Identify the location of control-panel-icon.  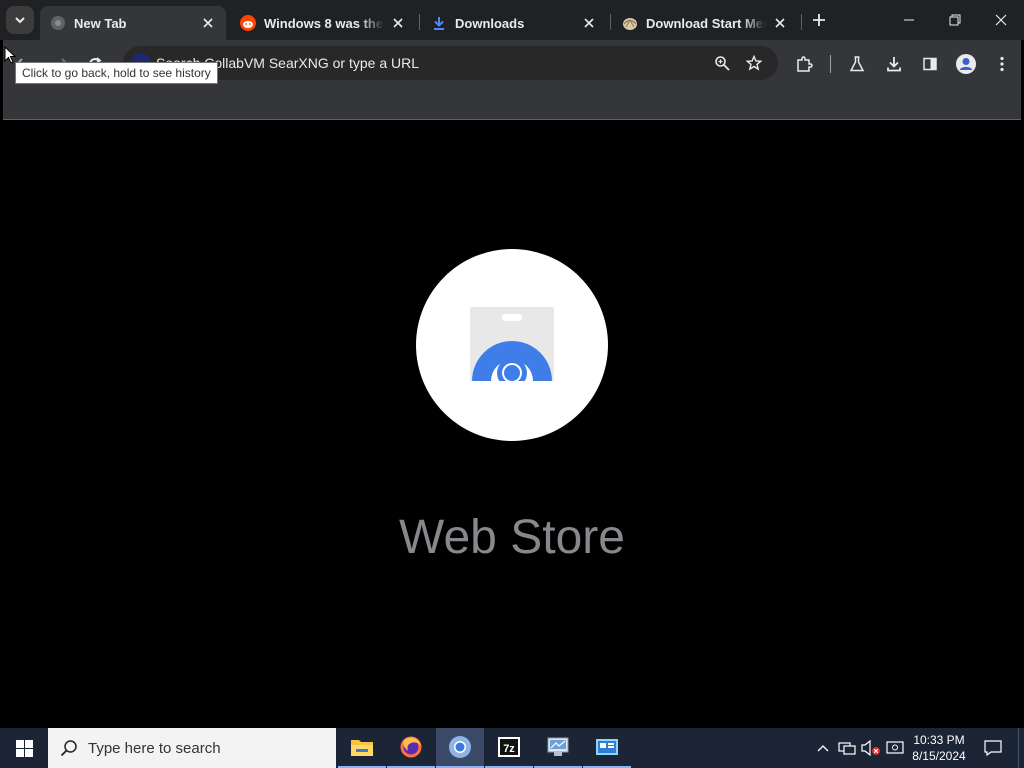
(558, 746).